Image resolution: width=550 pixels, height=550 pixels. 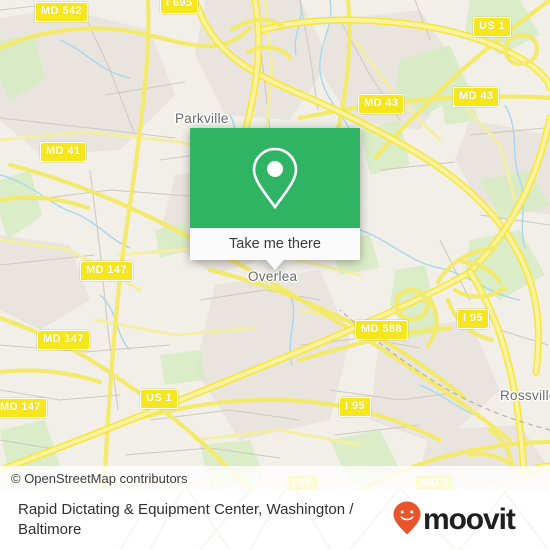 I want to click on location-popup-card: Take me there, so click(x=275, y=199).